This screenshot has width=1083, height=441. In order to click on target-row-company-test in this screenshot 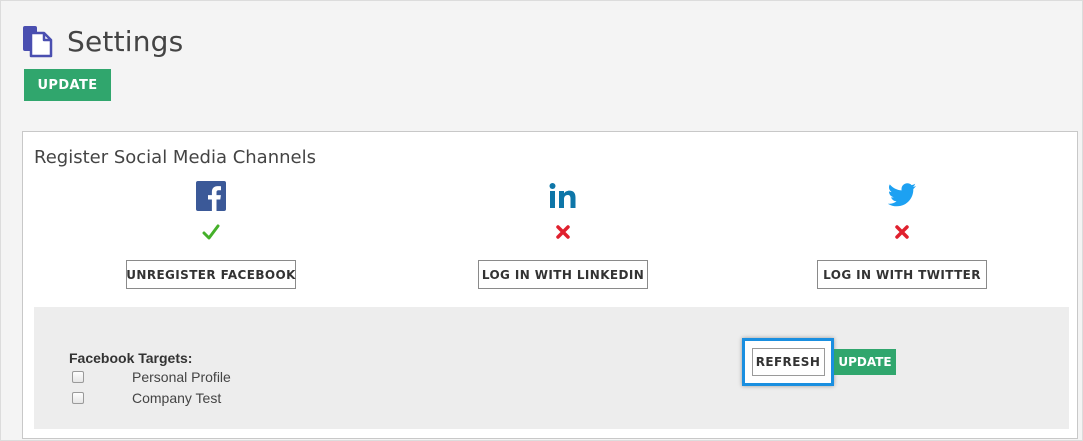, I will do `click(78, 398)`.